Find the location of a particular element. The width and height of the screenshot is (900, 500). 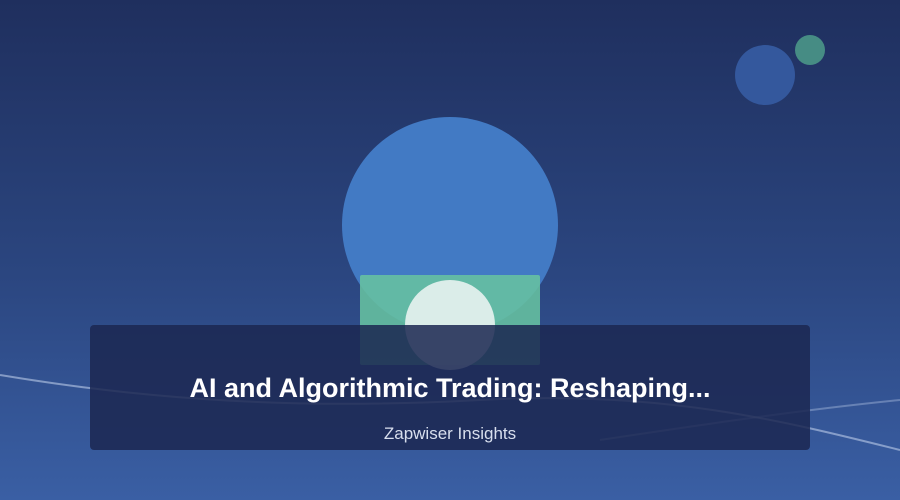

decorative-circle-green is located at coordinates (810, 50).